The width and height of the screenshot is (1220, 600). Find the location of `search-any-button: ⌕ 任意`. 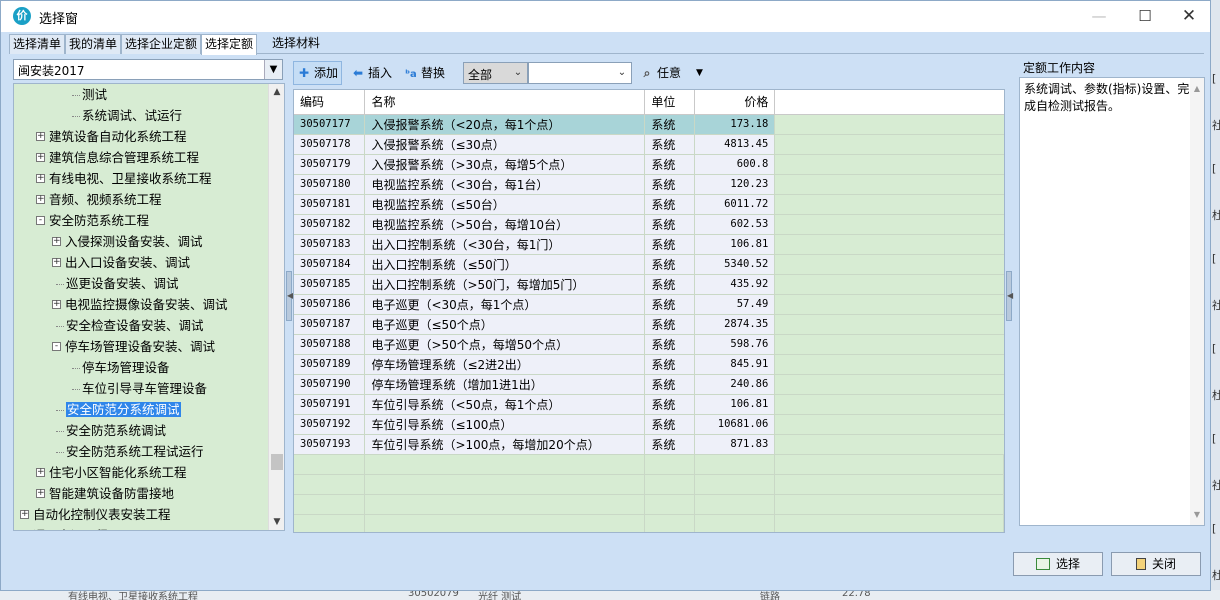

search-any-button: ⌕ 任意 is located at coordinates (660, 73).